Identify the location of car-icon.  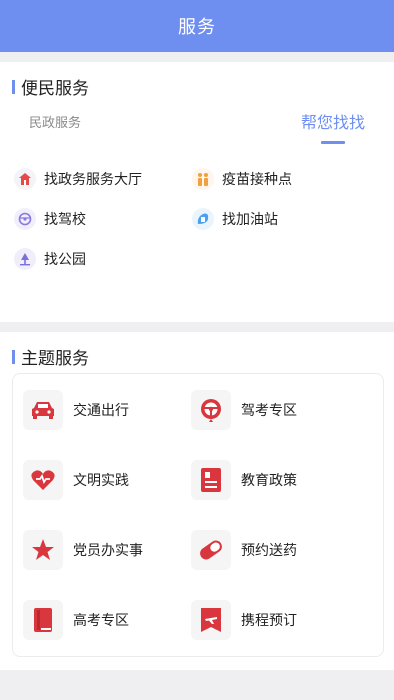
(43, 410).